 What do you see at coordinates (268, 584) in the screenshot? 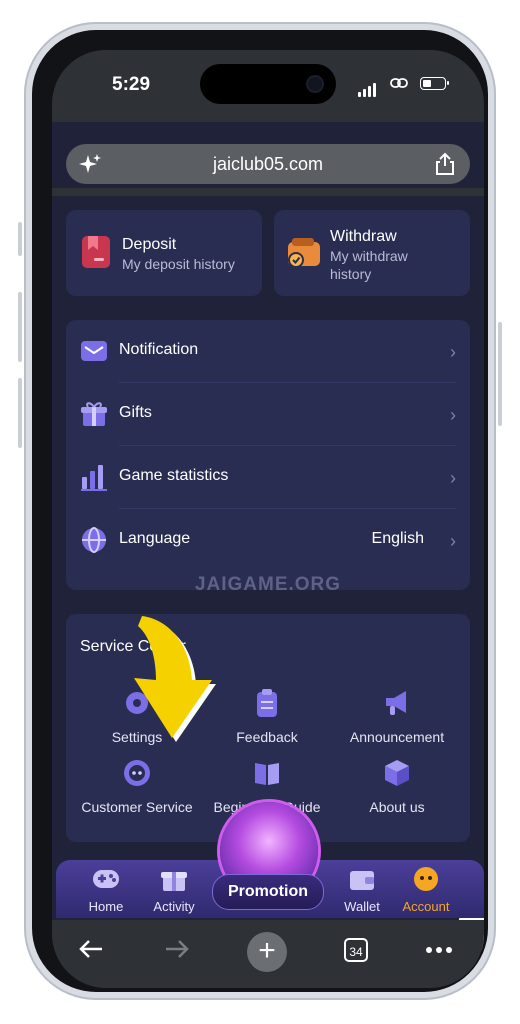
I see `watermark: JAIGAME.ORG` at bounding box center [268, 584].